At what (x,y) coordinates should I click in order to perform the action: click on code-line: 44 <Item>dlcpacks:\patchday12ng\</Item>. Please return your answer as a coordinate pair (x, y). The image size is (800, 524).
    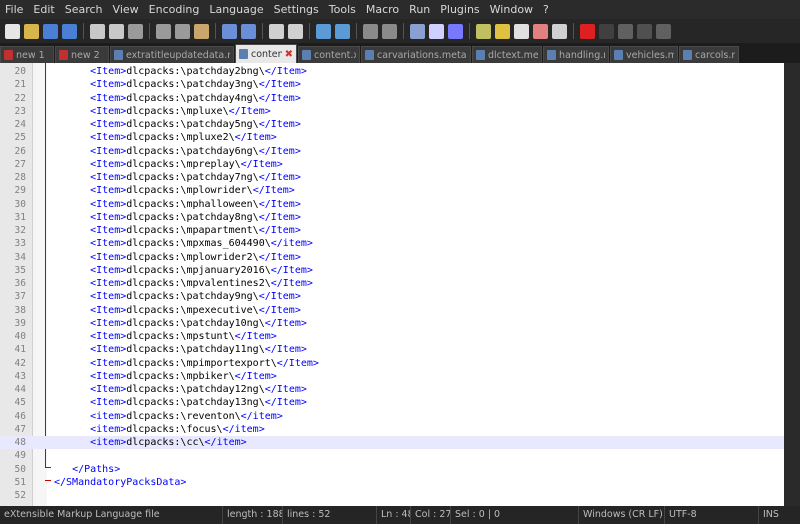
    Looking at the image, I should click on (392, 389).